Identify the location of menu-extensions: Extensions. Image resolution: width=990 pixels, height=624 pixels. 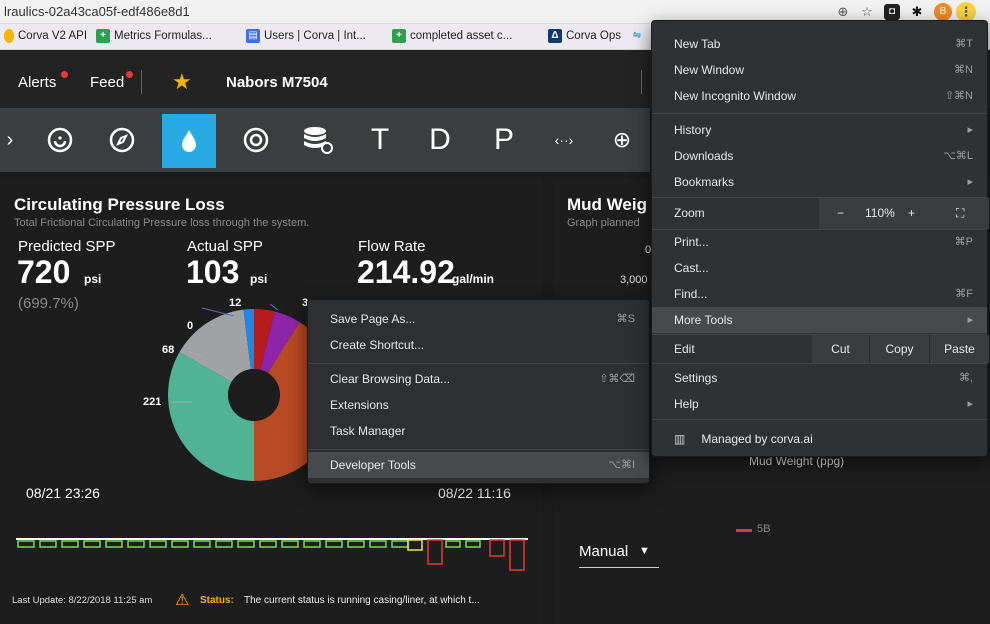
(478, 405).